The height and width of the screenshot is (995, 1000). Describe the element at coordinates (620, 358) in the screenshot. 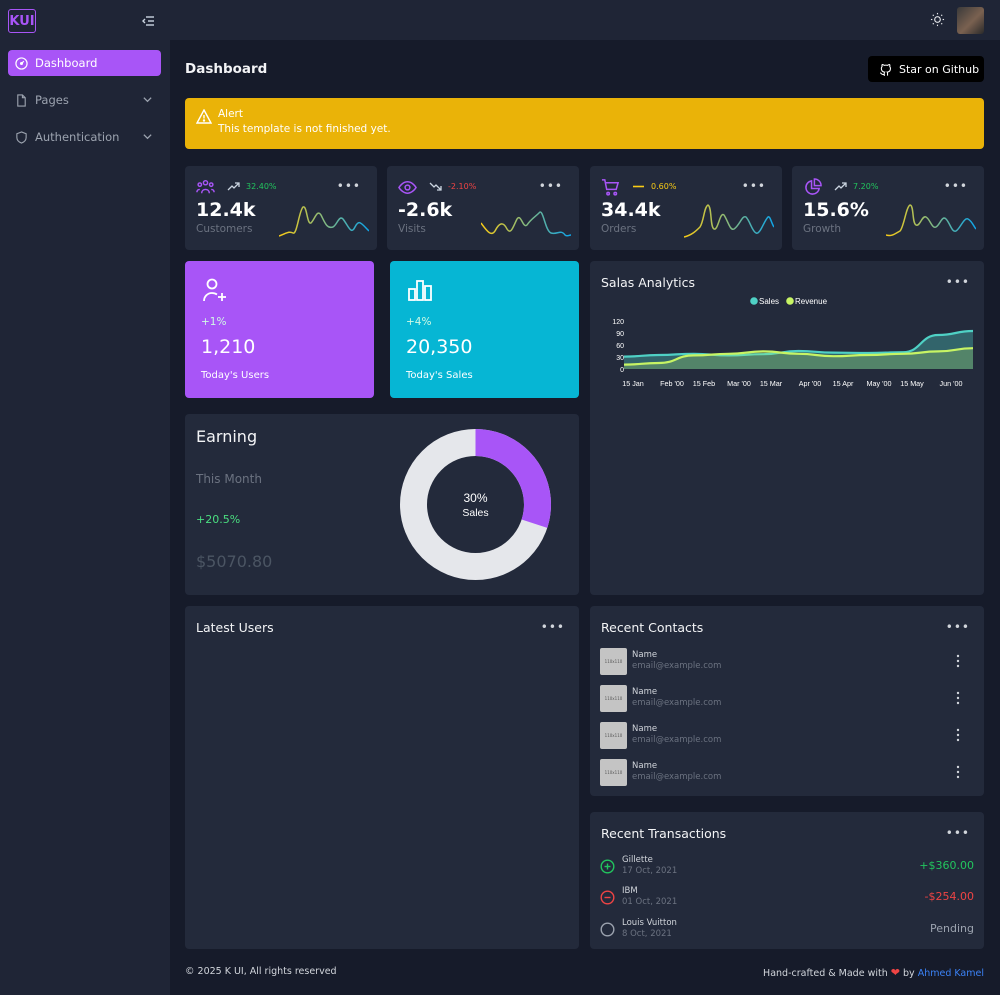

I see `y-tick-label: 30` at that location.